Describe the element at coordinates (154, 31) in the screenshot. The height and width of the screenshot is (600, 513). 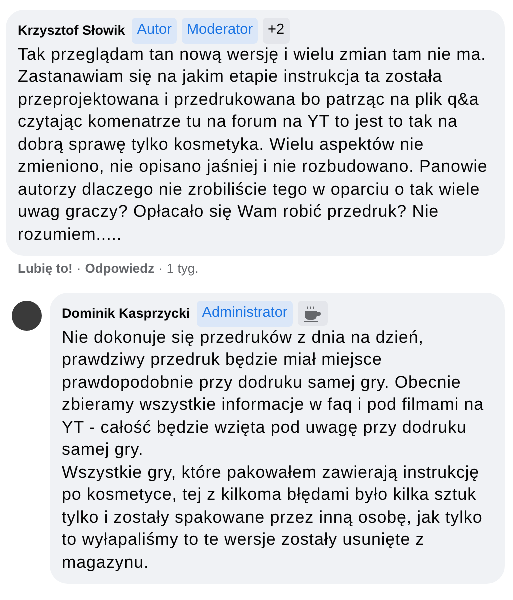
I see `role-badge: Autor` at that location.